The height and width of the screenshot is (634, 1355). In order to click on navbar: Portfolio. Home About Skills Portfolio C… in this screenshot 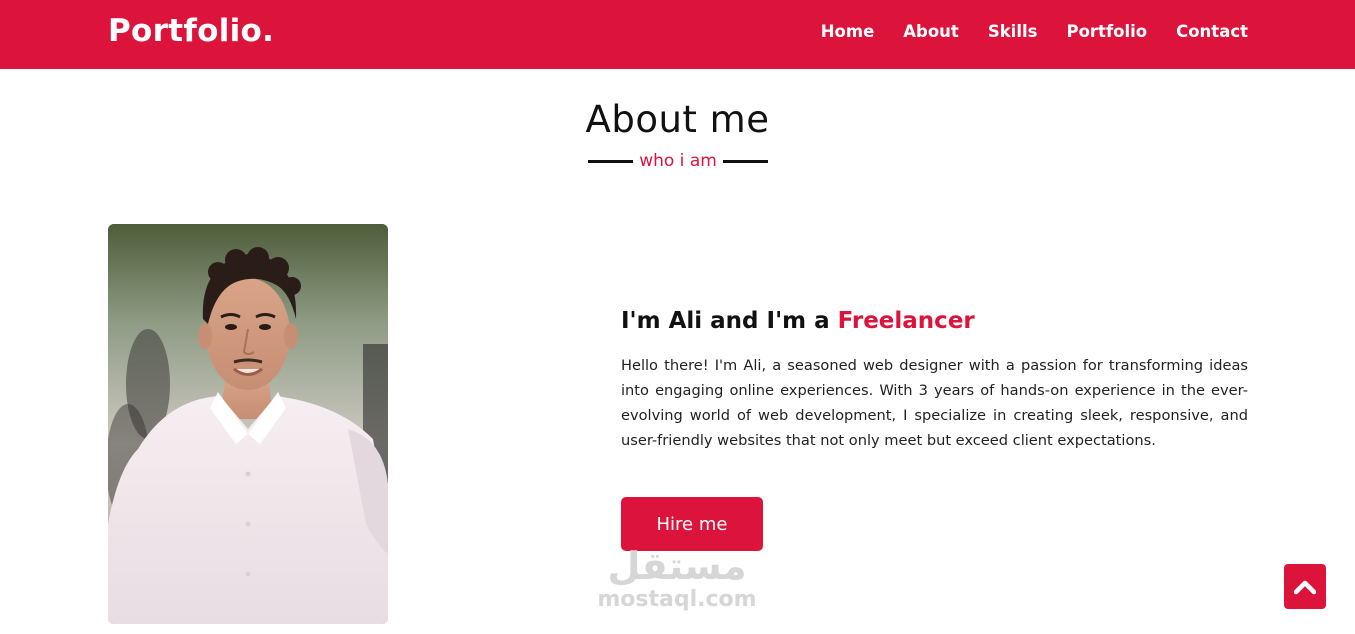, I will do `click(677, 34)`.